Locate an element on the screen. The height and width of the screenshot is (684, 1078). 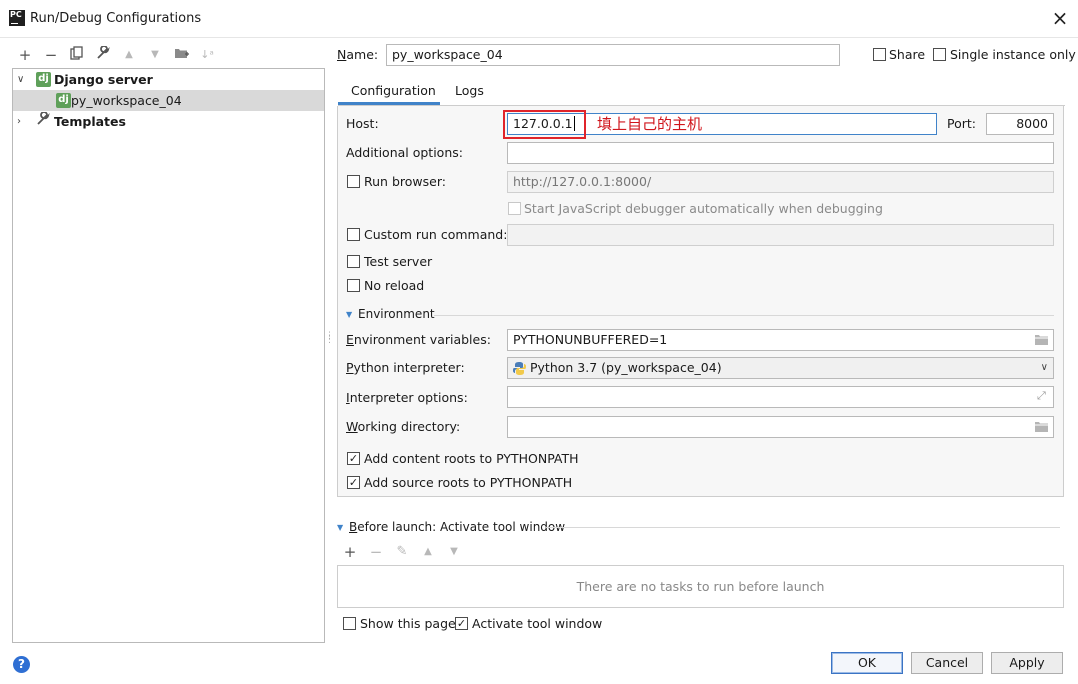
activate-tool-checkbox: ✓ is located at coordinates (461, 623).